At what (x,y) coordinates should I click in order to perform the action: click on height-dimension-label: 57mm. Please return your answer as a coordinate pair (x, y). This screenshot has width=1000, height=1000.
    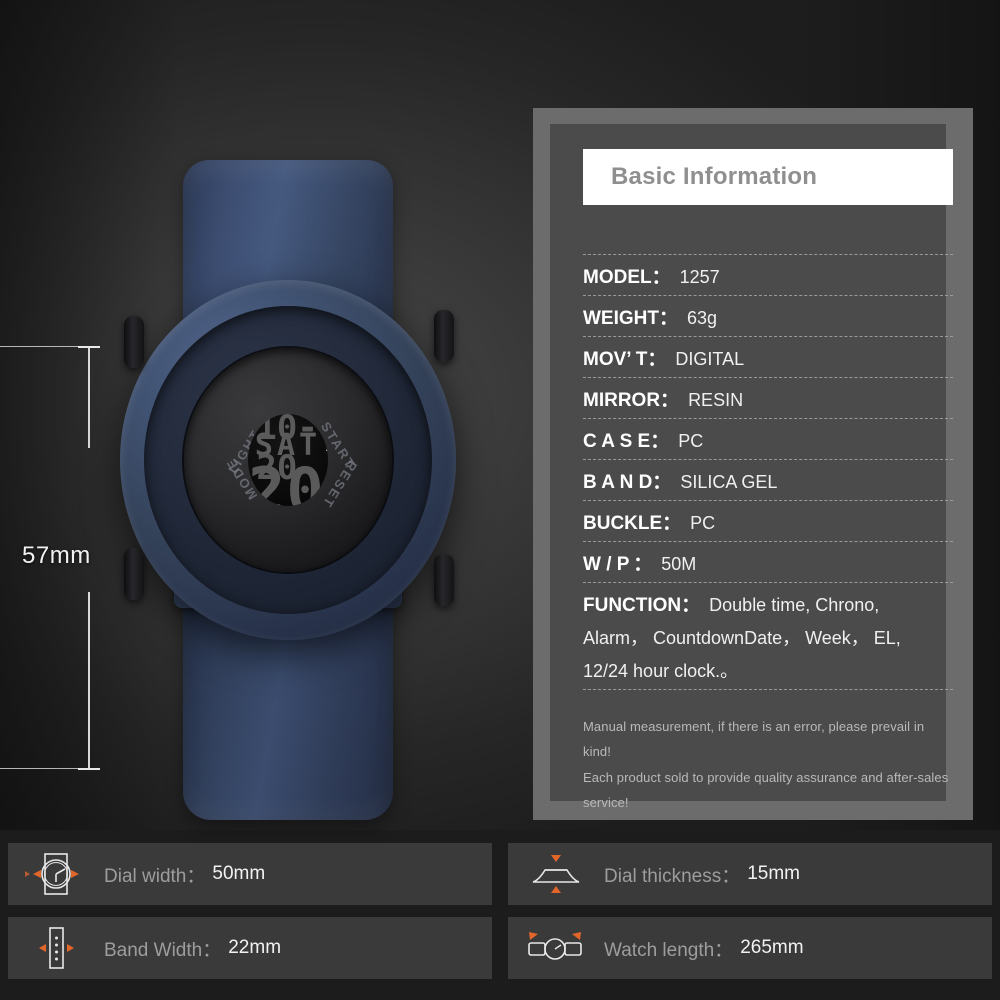
    Looking at the image, I should click on (56, 555).